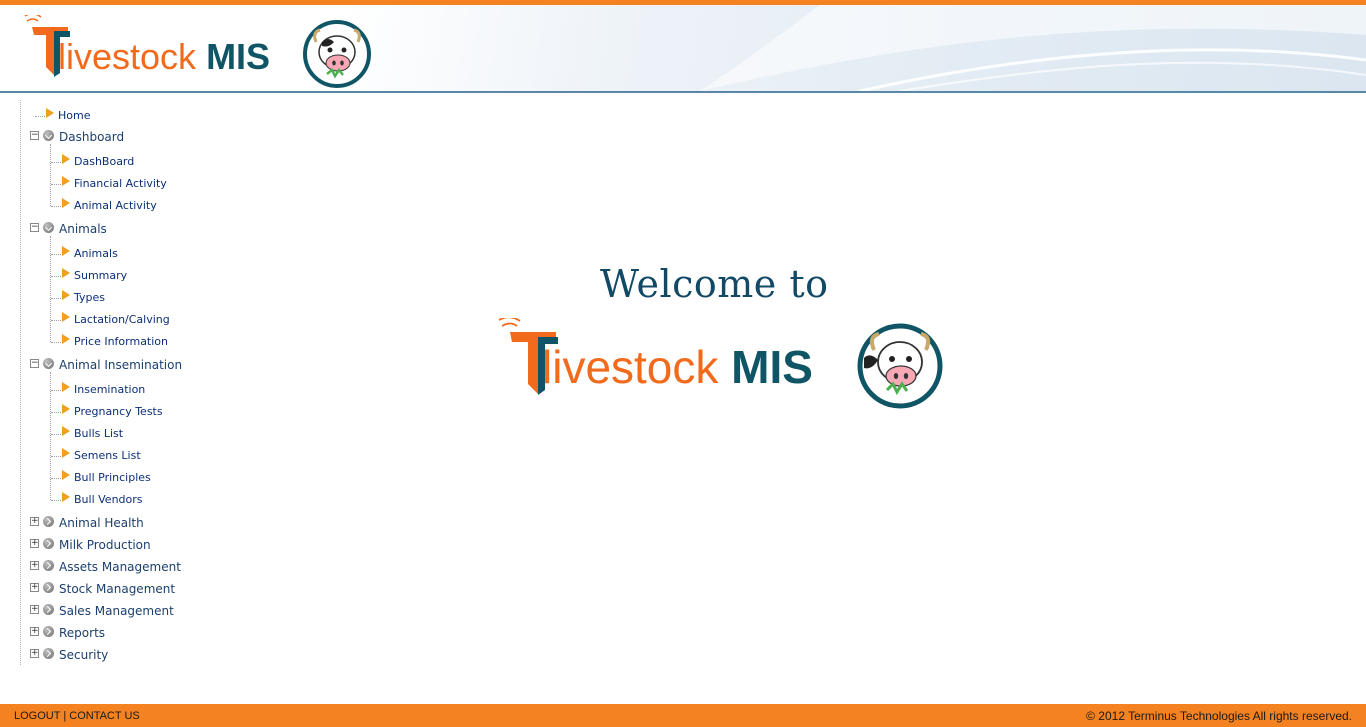  Describe the element at coordinates (772, 367) in the screenshot. I see `main-logo-mis: MIS` at that location.